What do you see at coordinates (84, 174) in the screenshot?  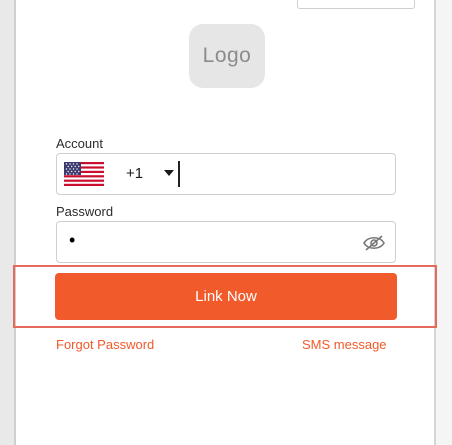 I see `us-flag-icon` at bounding box center [84, 174].